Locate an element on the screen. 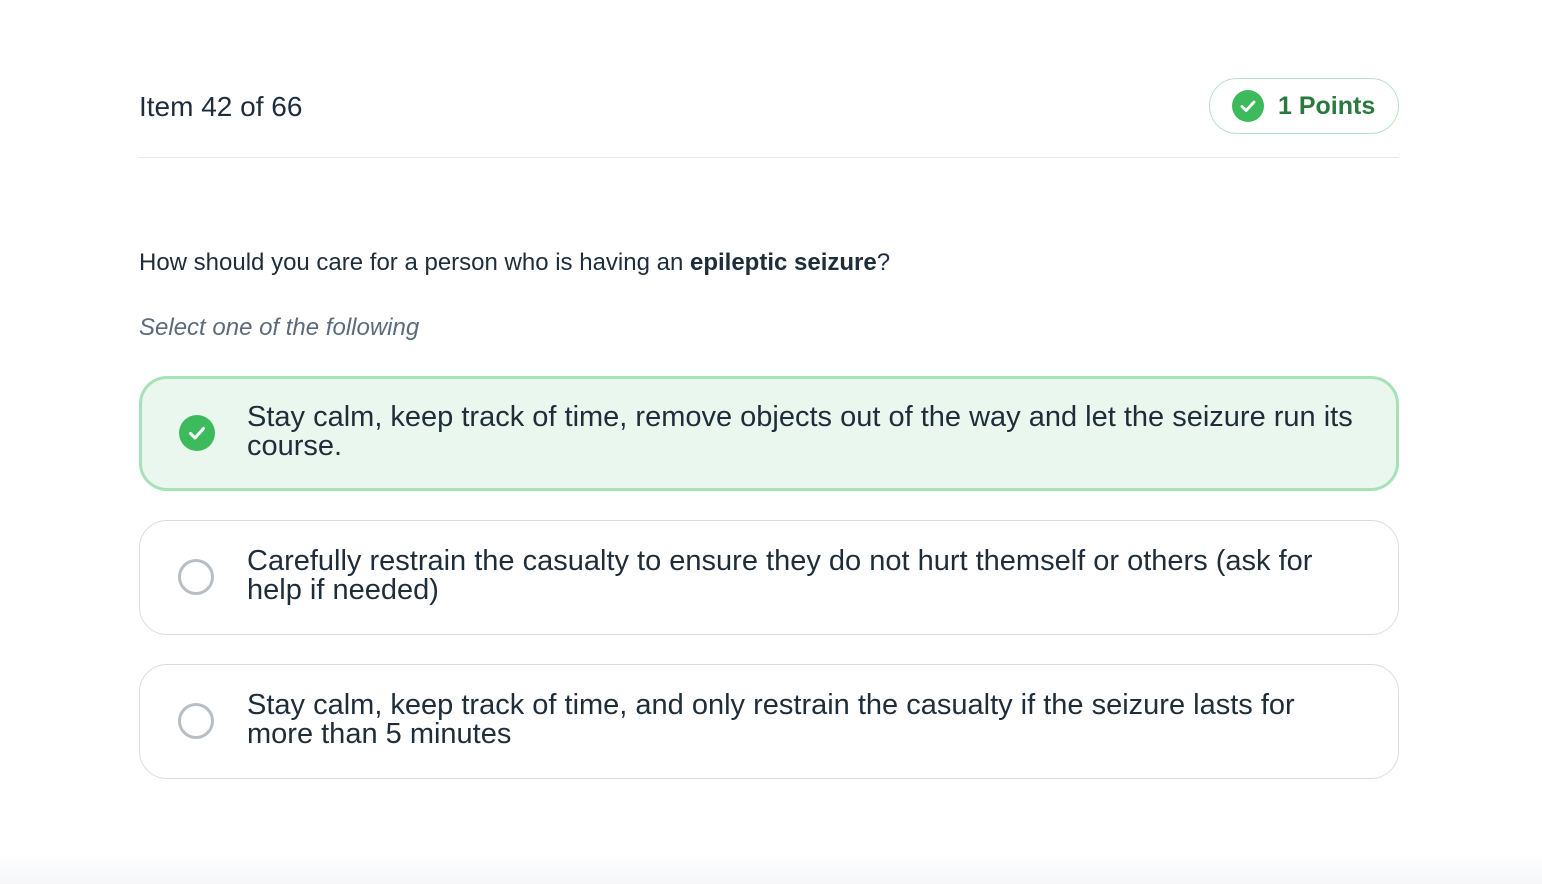  item-counter: Item 42 of 66 is located at coordinates (221, 106).